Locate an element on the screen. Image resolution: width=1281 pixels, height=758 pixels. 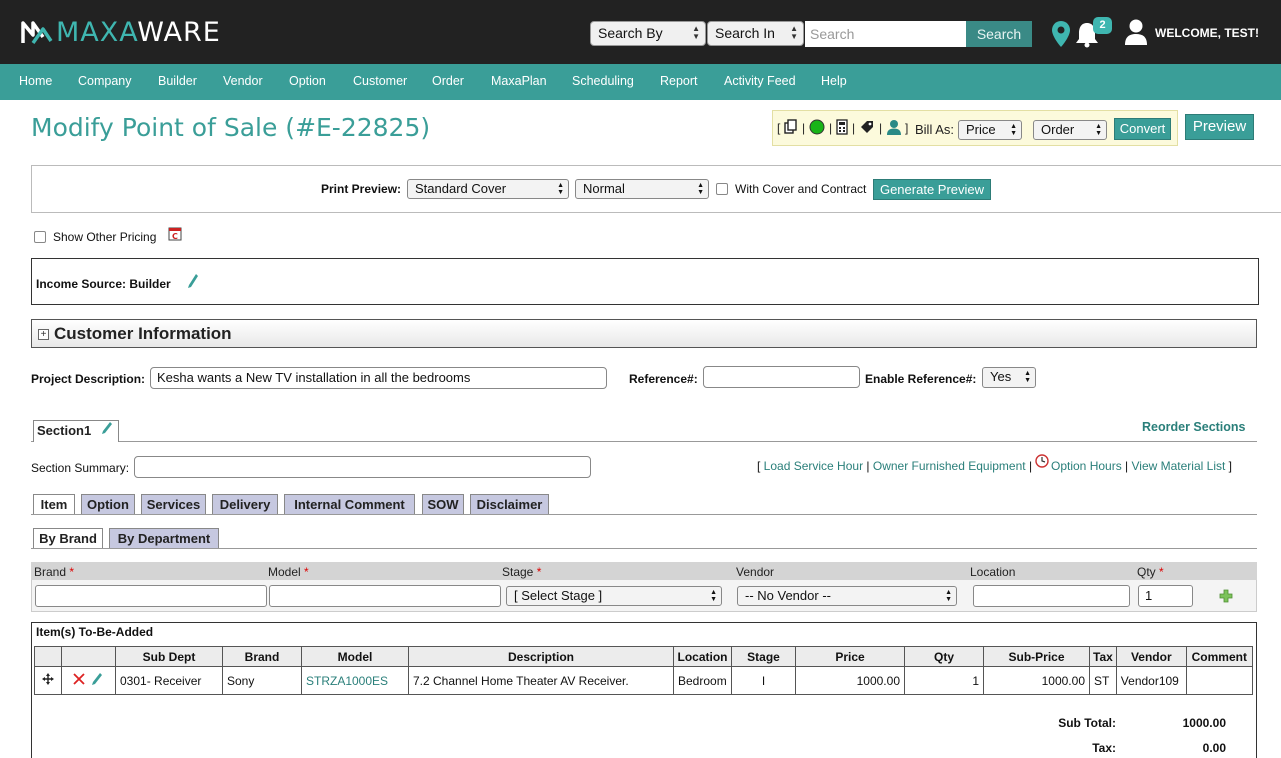
nav-item-maxaplan: MaxaPlan is located at coordinates (519, 81).